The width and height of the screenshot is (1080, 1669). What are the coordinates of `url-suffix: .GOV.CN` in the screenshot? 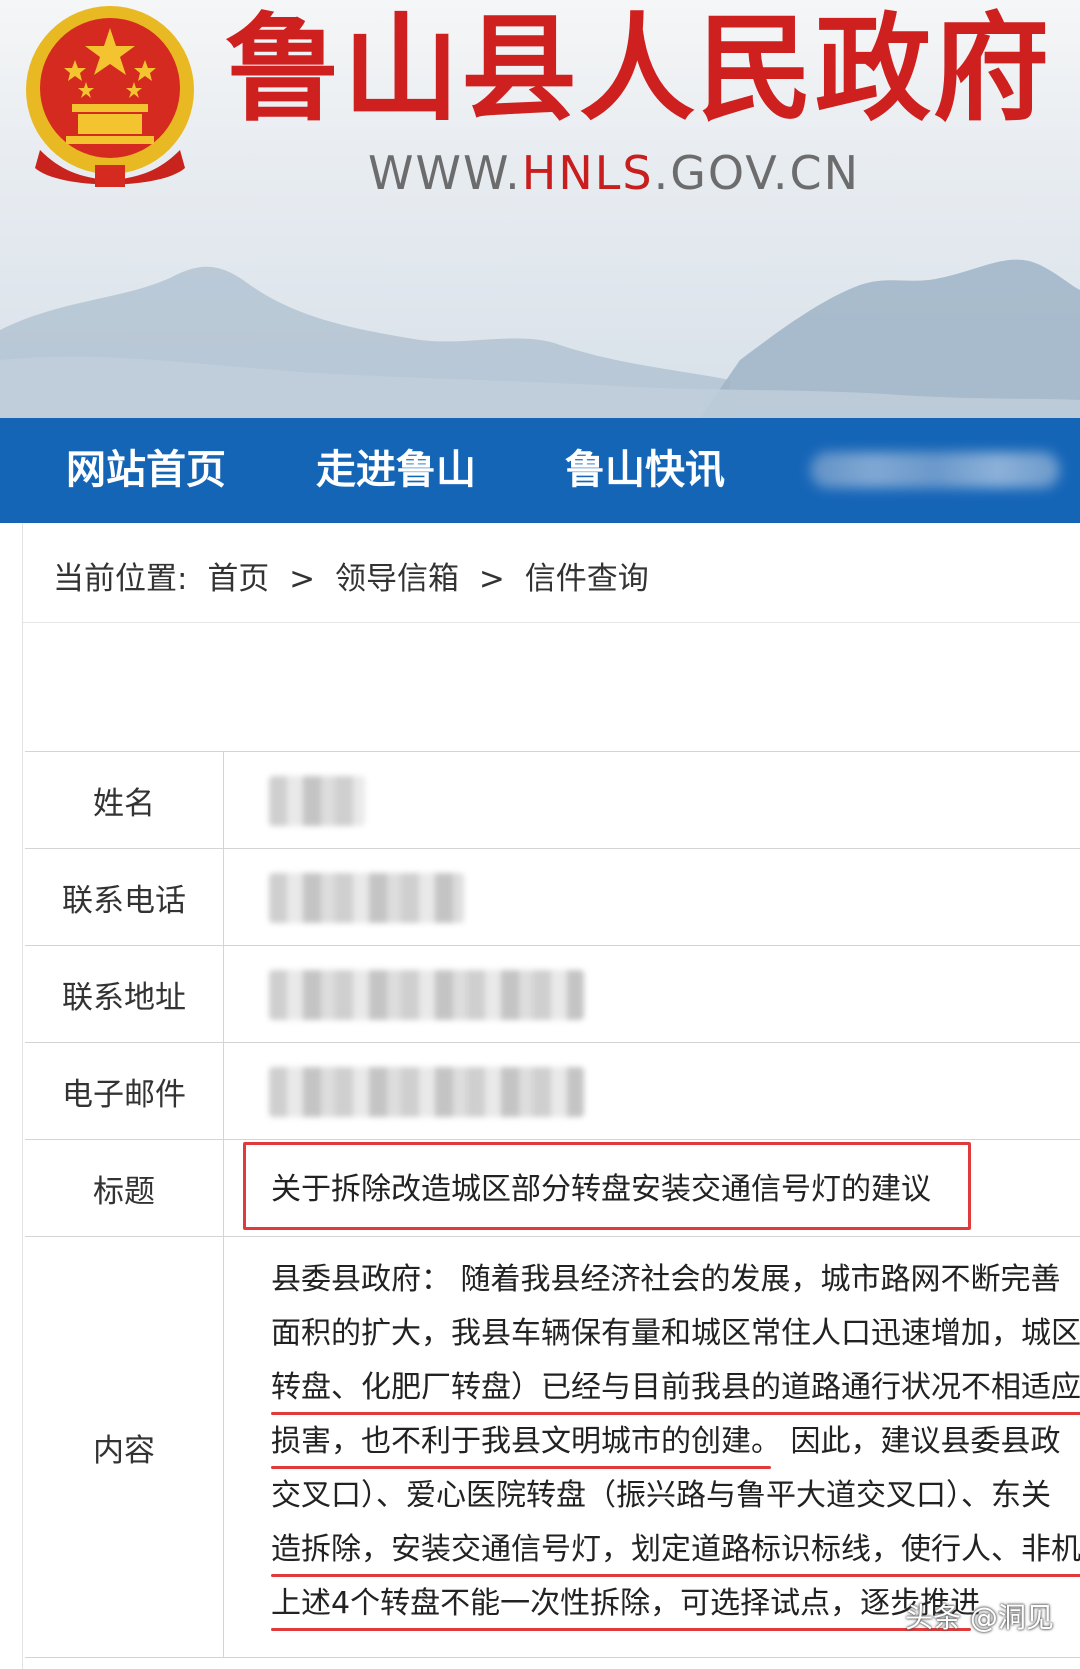 It's located at (756, 173).